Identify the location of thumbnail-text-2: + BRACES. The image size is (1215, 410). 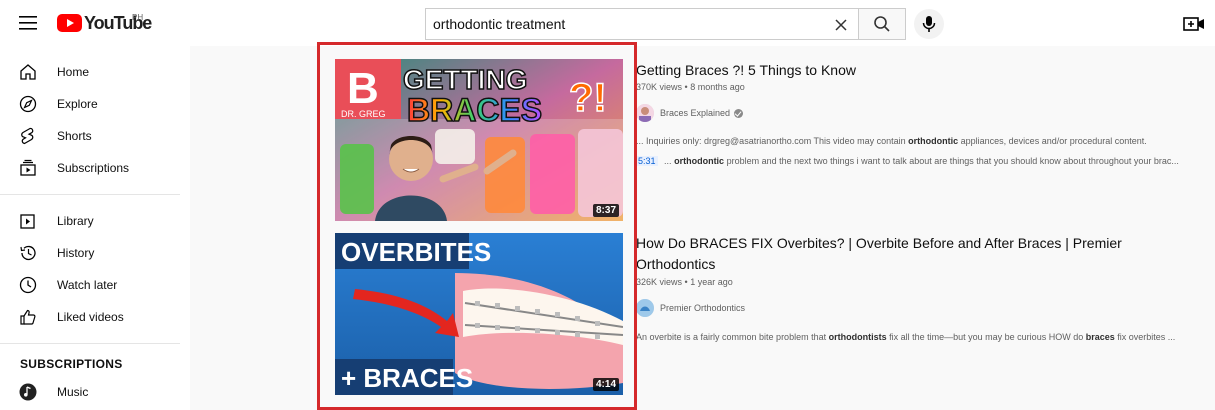
(407, 378).